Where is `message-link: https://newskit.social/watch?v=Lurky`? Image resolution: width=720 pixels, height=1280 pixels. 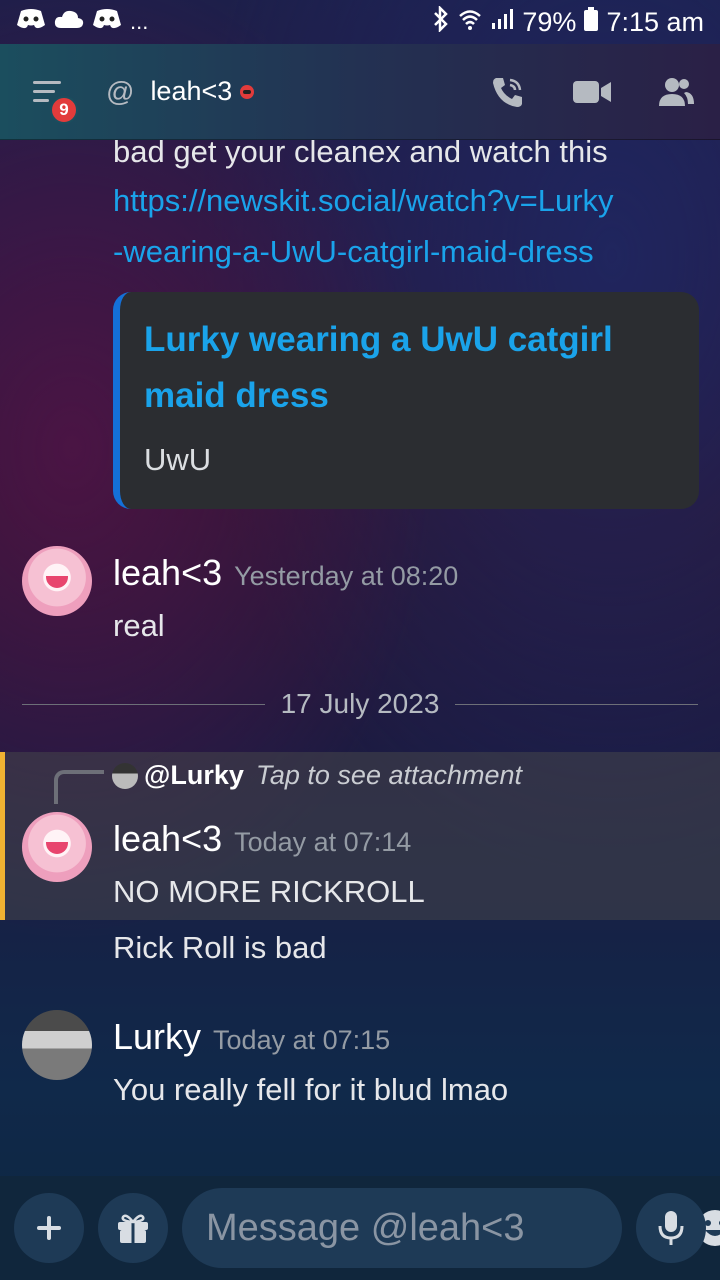
message-link: https://newskit.social/watch?v=Lurky is located at coordinates (363, 201).